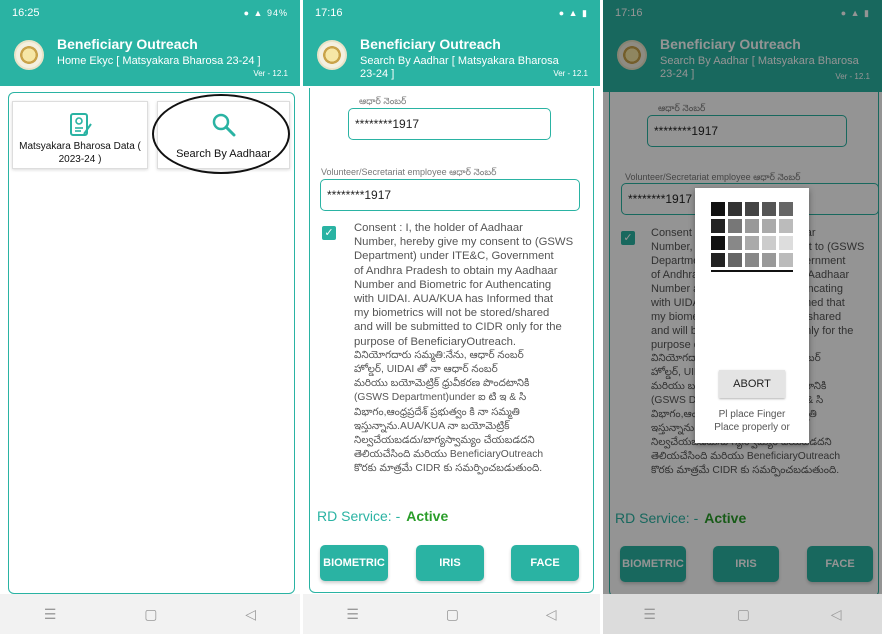 The width and height of the screenshot is (882, 634). I want to click on dialog-message-line: Place properly or, so click(752, 427).